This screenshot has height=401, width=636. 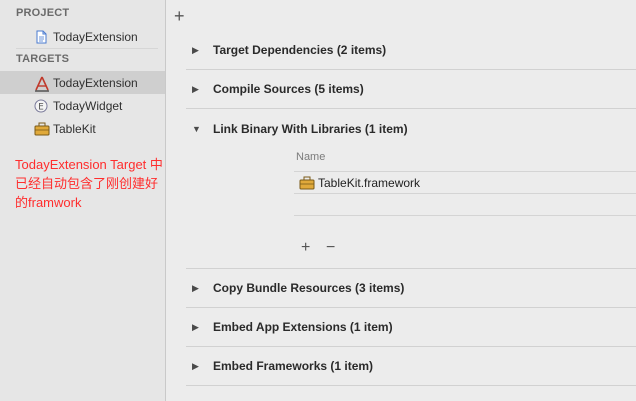 I want to click on sidebar-item-target-todaywidget: E TodayWidget, so click(x=82, y=105).